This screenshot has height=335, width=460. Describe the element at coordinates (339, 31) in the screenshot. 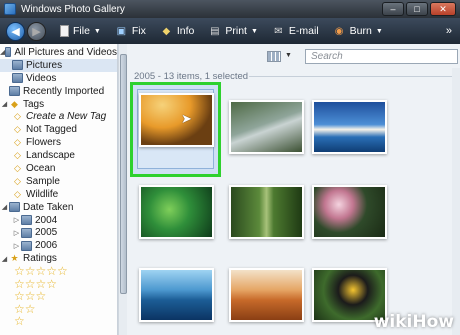

I see `disc-icon: ◉` at that location.